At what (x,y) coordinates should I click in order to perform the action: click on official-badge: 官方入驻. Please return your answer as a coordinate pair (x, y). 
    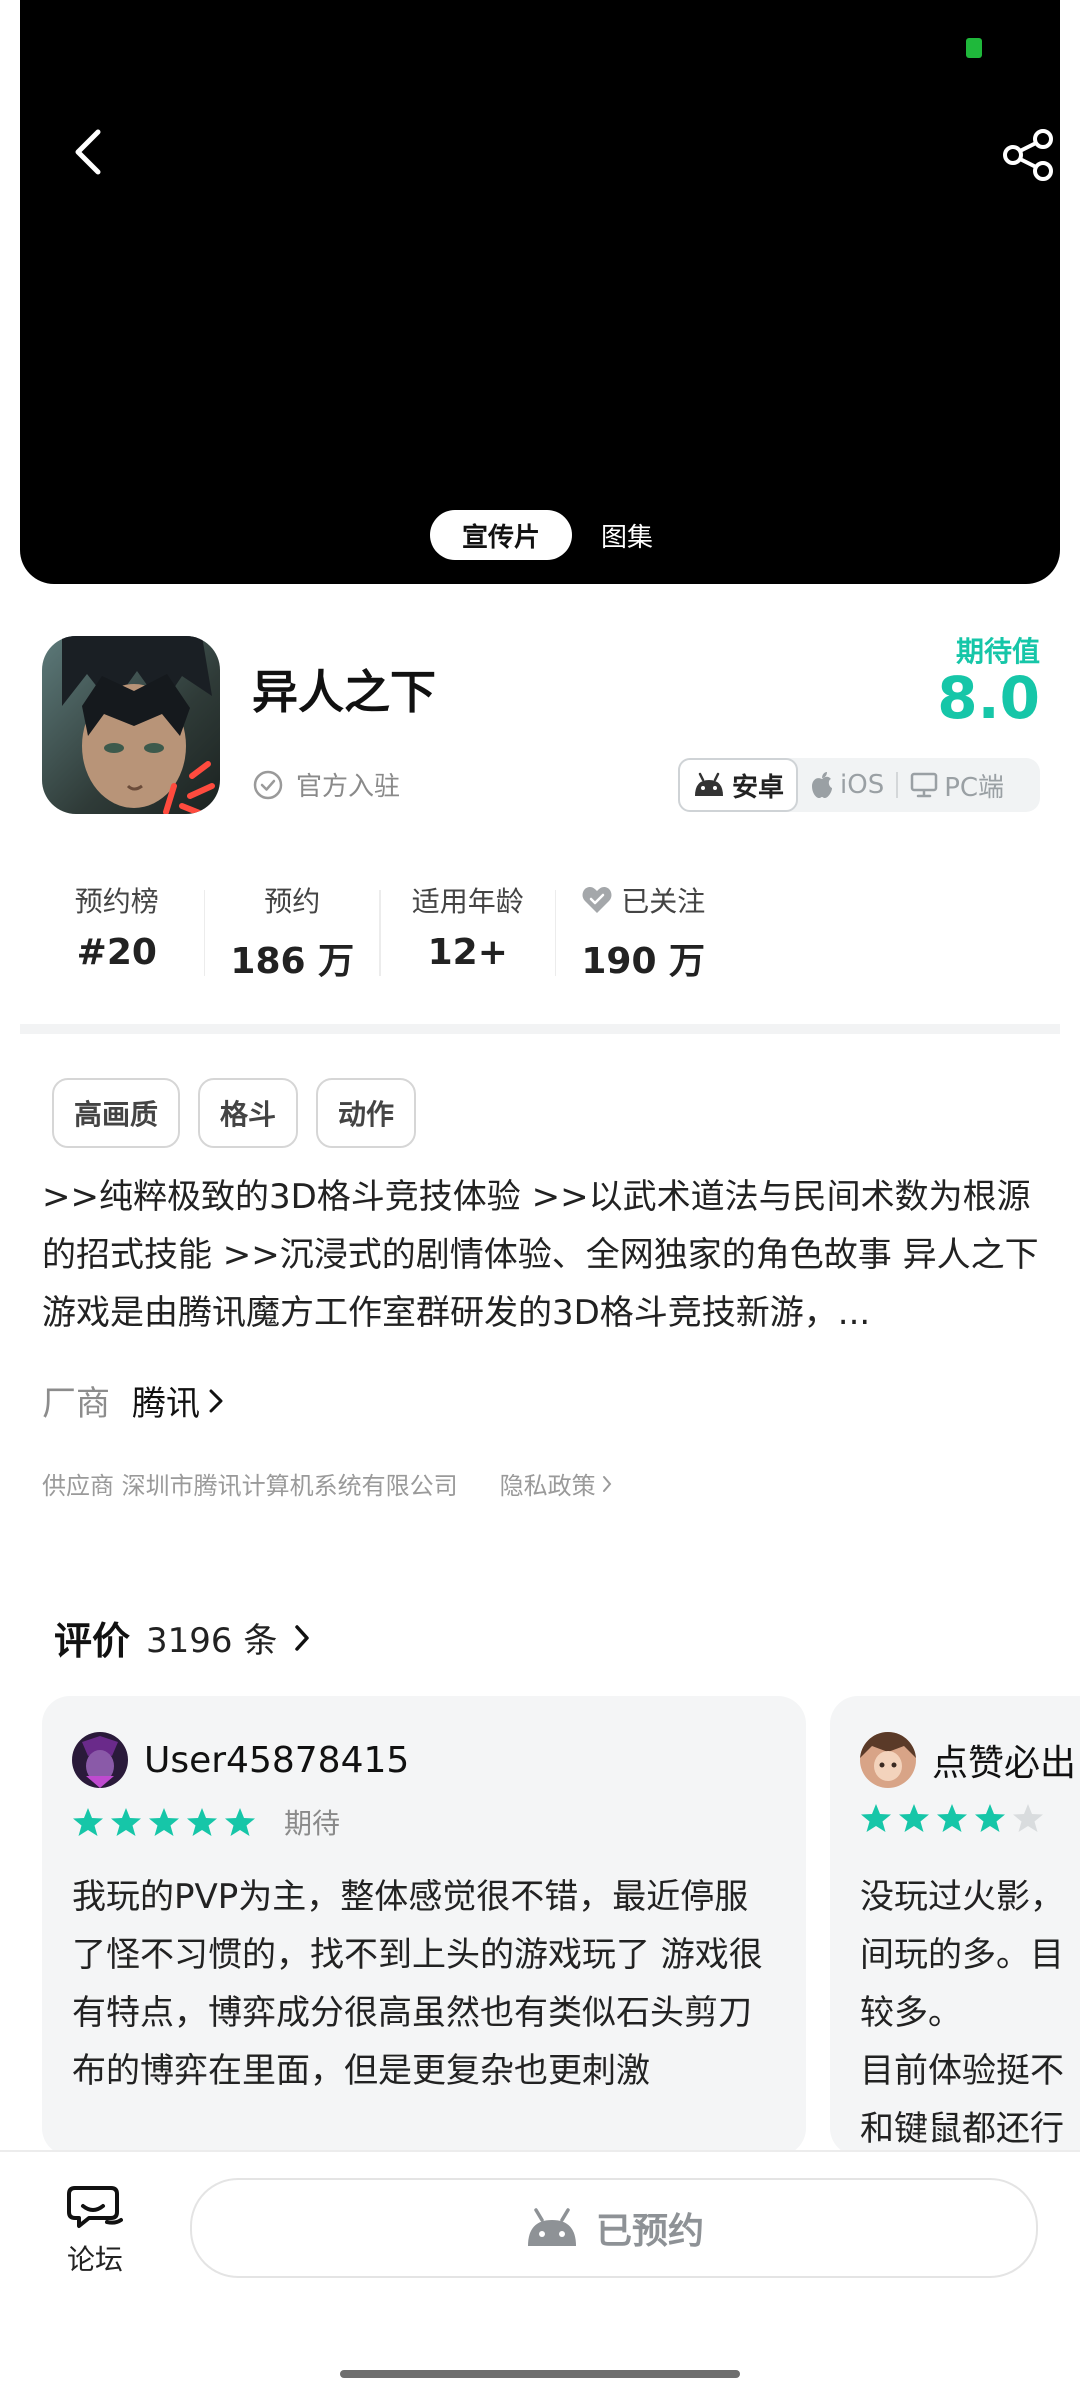
    Looking at the image, I should click on (326, 784).